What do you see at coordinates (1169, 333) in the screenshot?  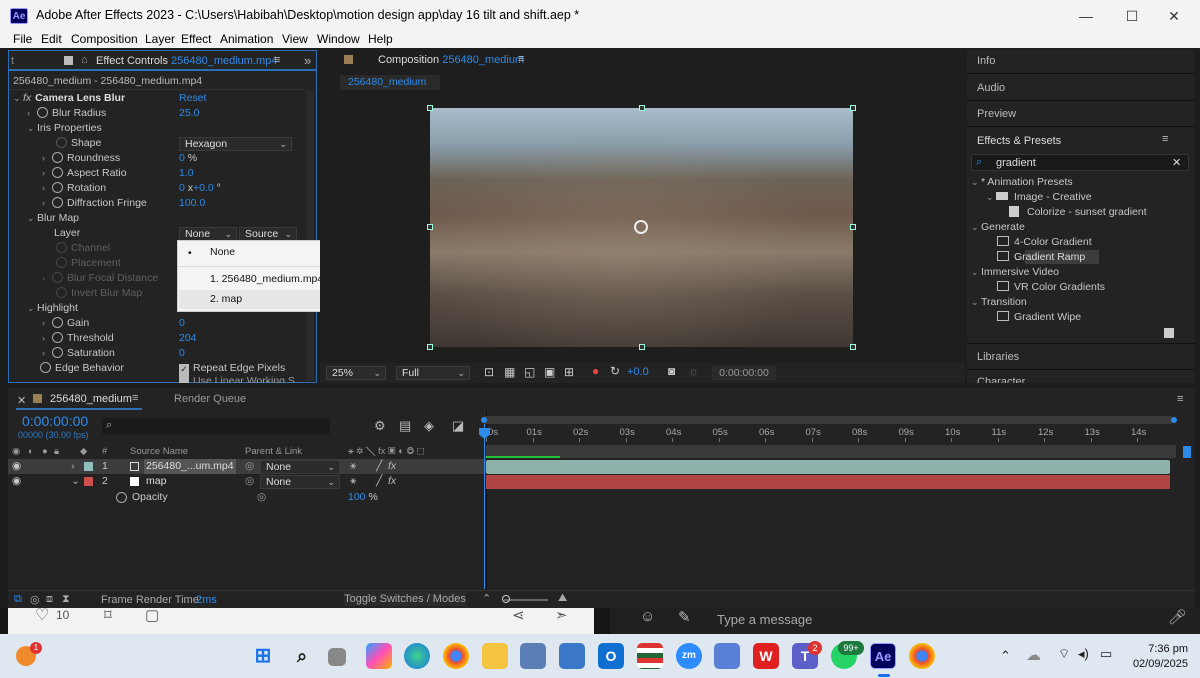 I see `new-folder-icon` at bounding box center [1169, 333].